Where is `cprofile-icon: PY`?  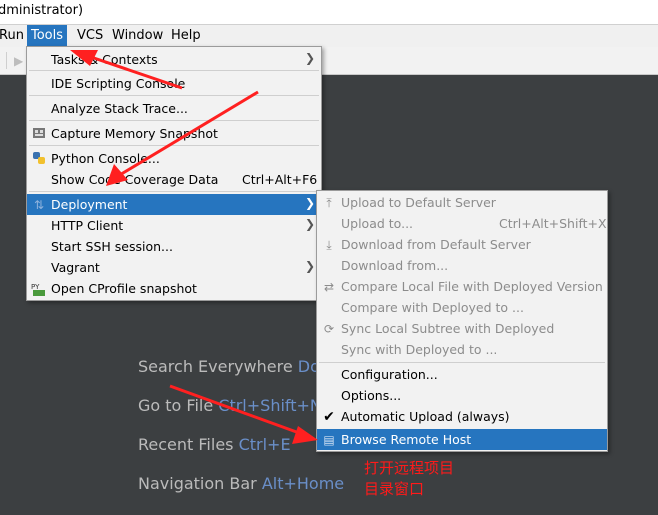
cprofile-icon: PY is located at coordinates (39, 289).